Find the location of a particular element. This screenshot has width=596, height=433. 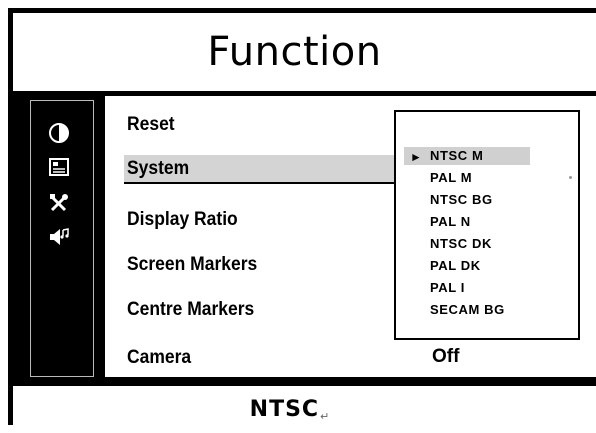

menu-item-screen-markers: Screen Markers is located at coordinates (192, 265).